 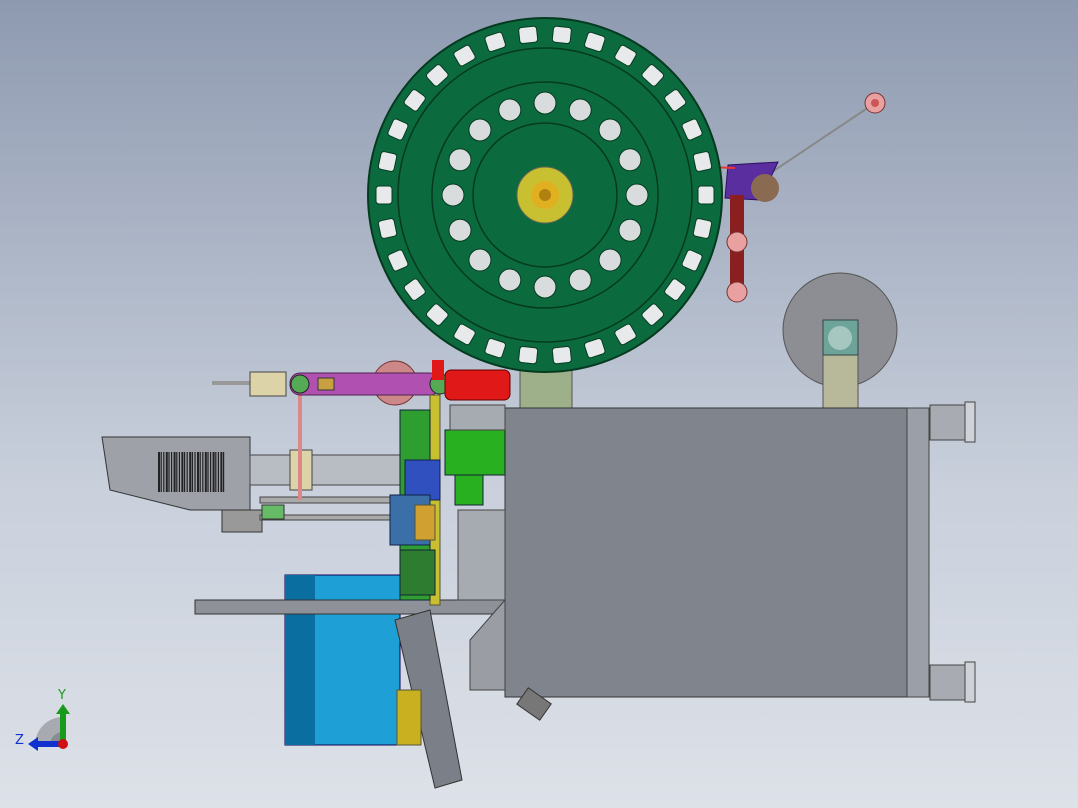 What do you see at coordinates (61, 695) in the screenshot?
I see `axis-y-label: Y` at bounding box center [61, 695].